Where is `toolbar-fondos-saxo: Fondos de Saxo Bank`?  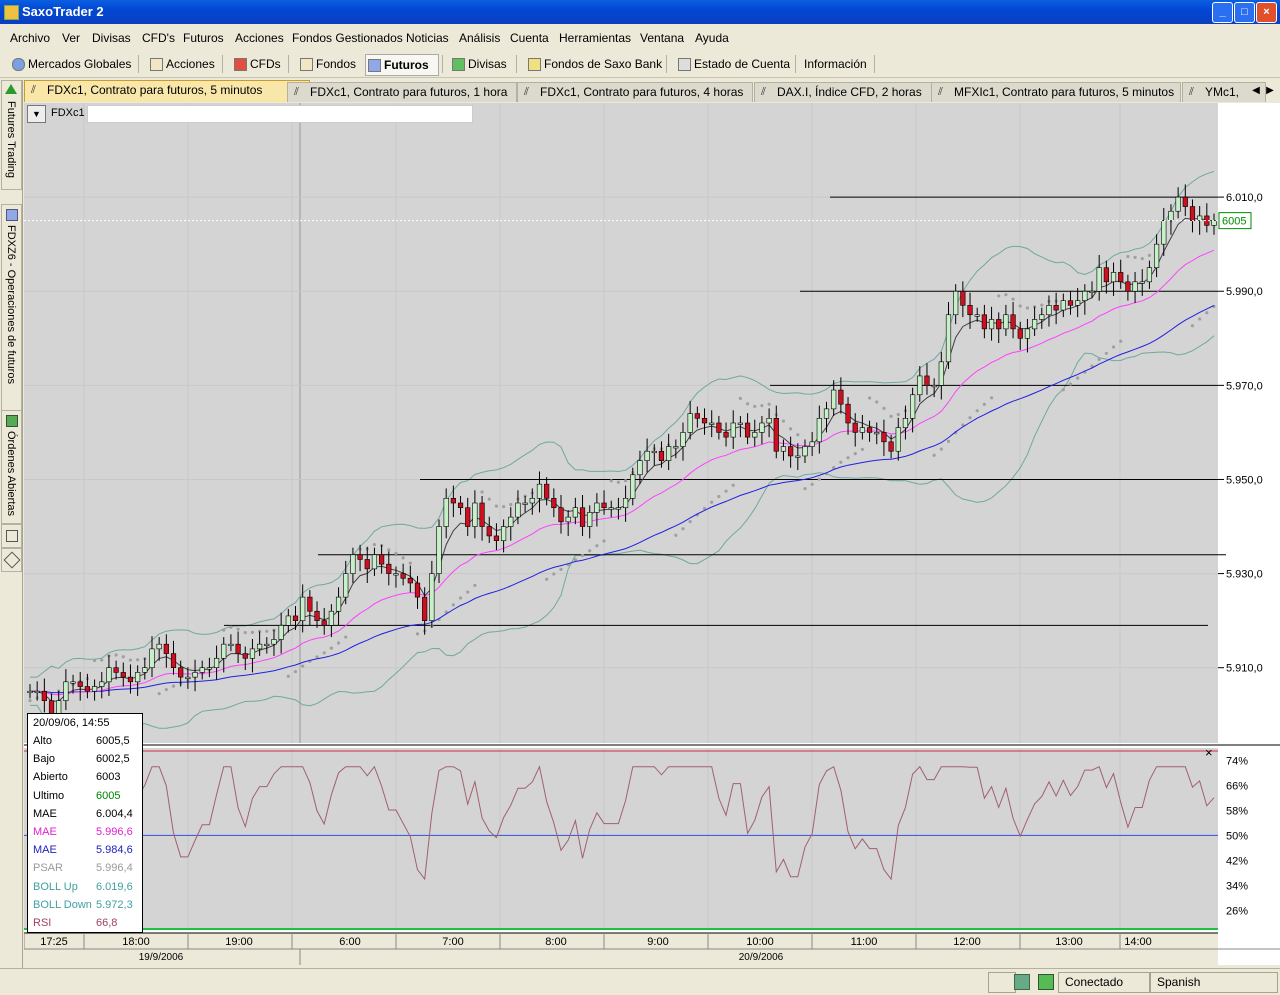
toolbar-fondos-saxo: Fondos de Saxo Bank is located at coordinates (599, 64).